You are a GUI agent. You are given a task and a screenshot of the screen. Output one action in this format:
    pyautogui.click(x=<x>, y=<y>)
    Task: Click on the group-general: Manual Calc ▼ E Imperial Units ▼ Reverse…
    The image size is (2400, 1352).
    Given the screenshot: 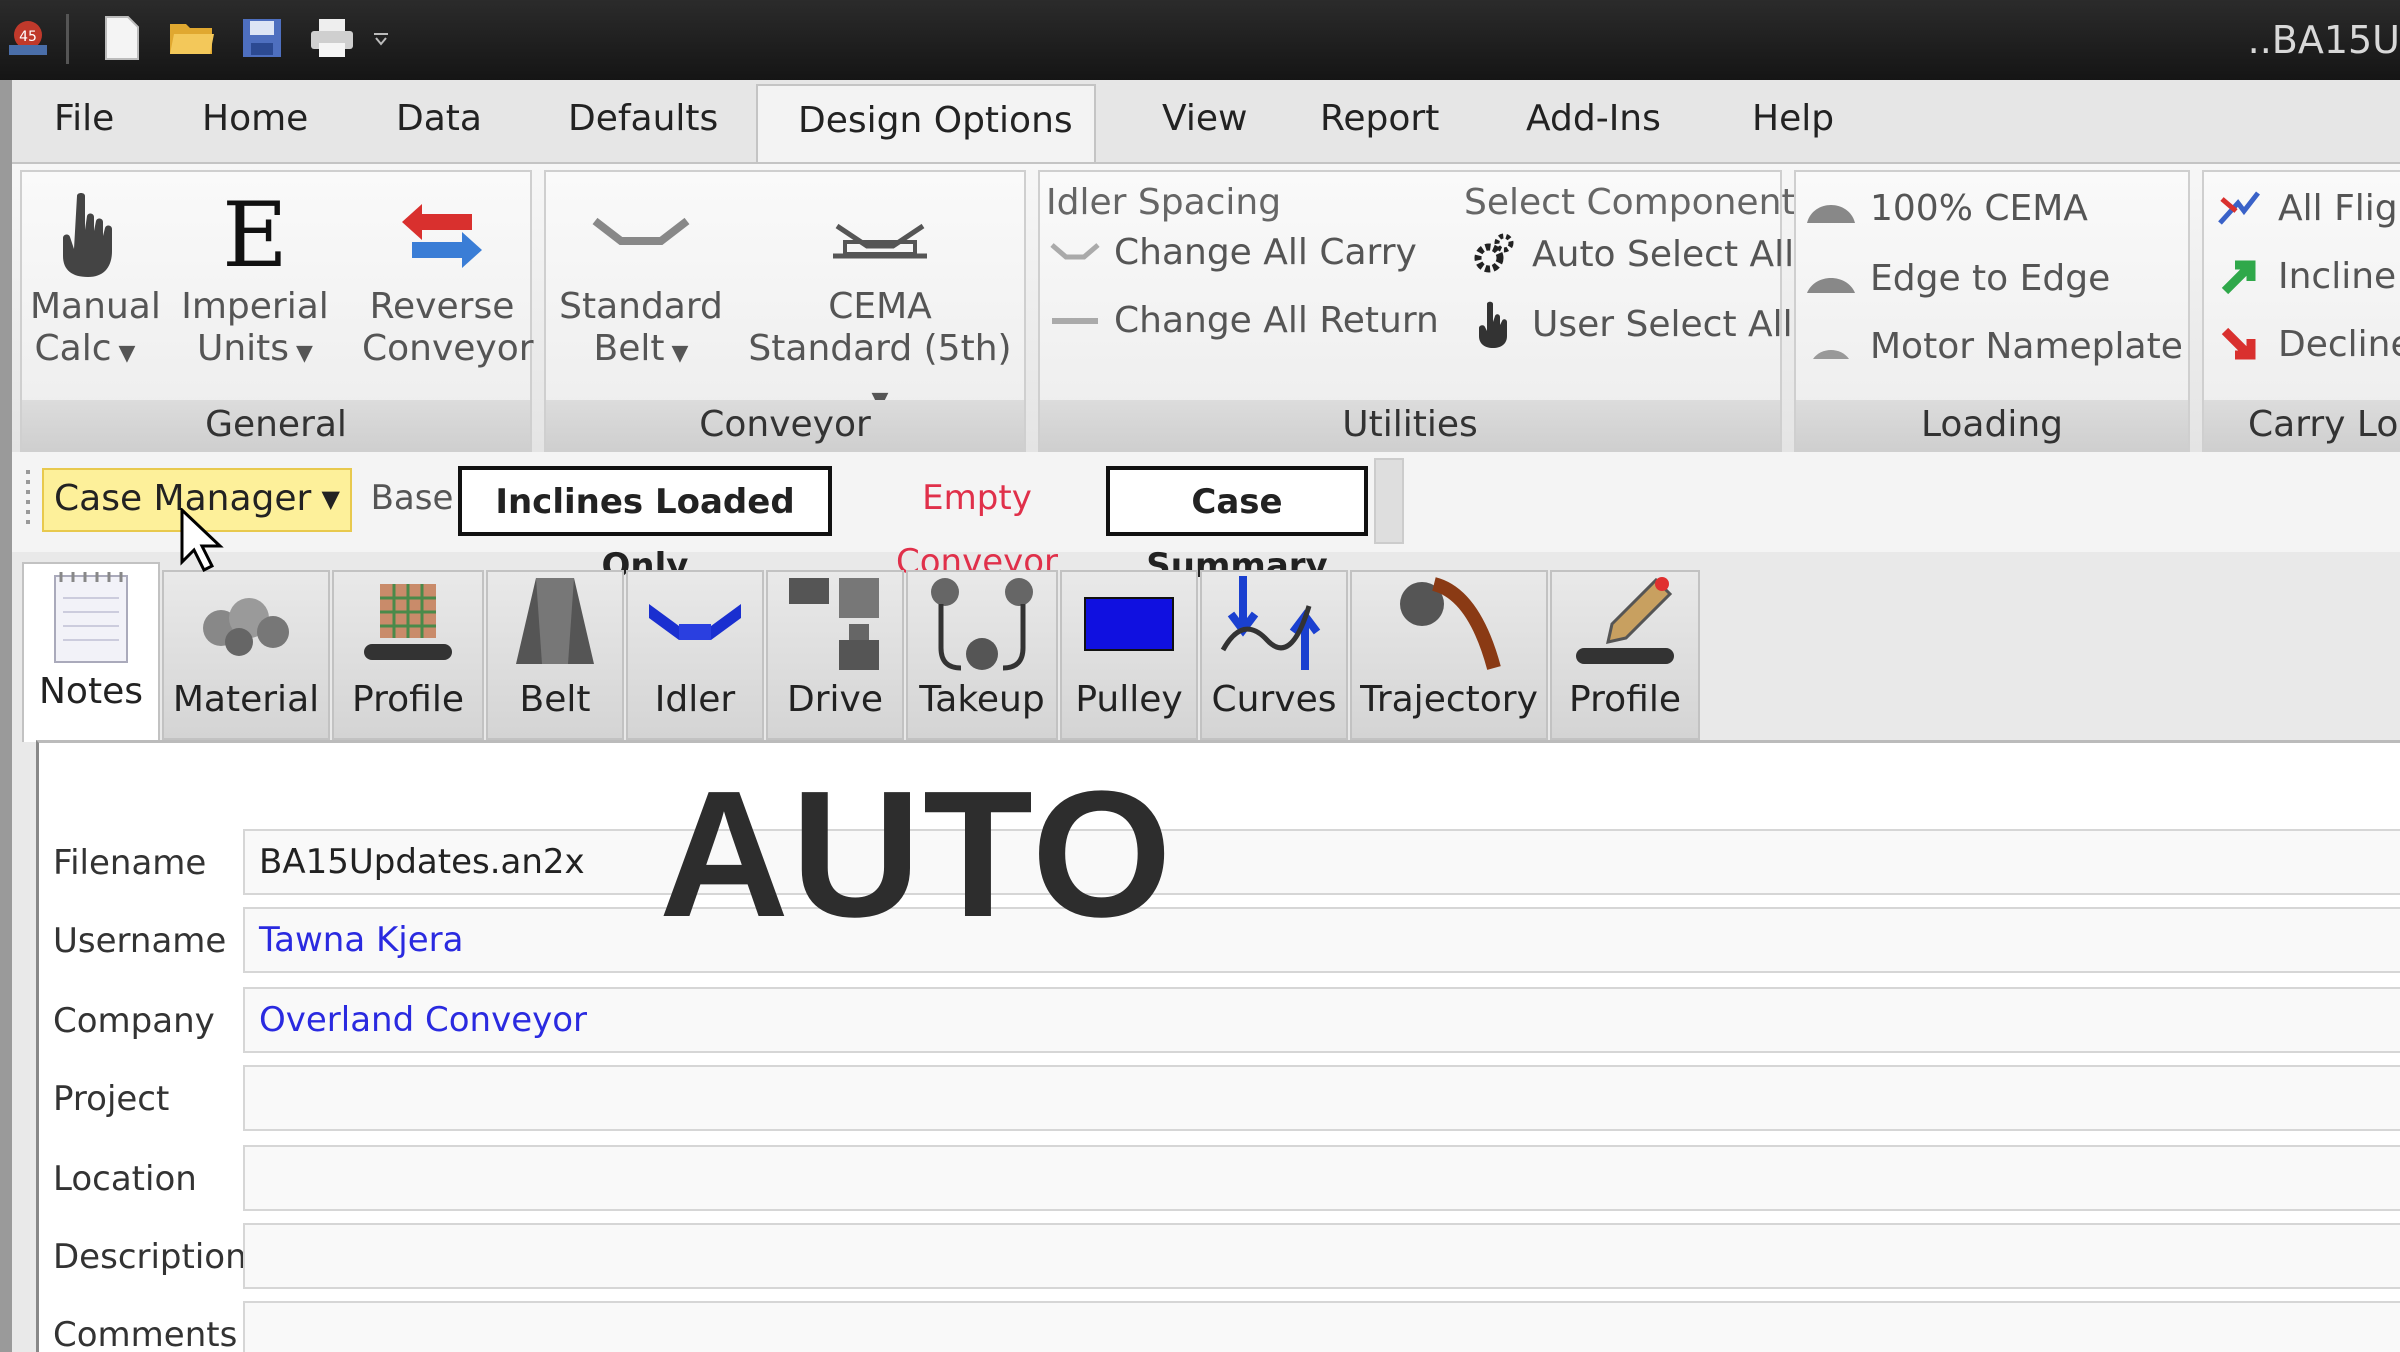 What is the action you would take?
    pyautogui.click(x=277, y=311)
    